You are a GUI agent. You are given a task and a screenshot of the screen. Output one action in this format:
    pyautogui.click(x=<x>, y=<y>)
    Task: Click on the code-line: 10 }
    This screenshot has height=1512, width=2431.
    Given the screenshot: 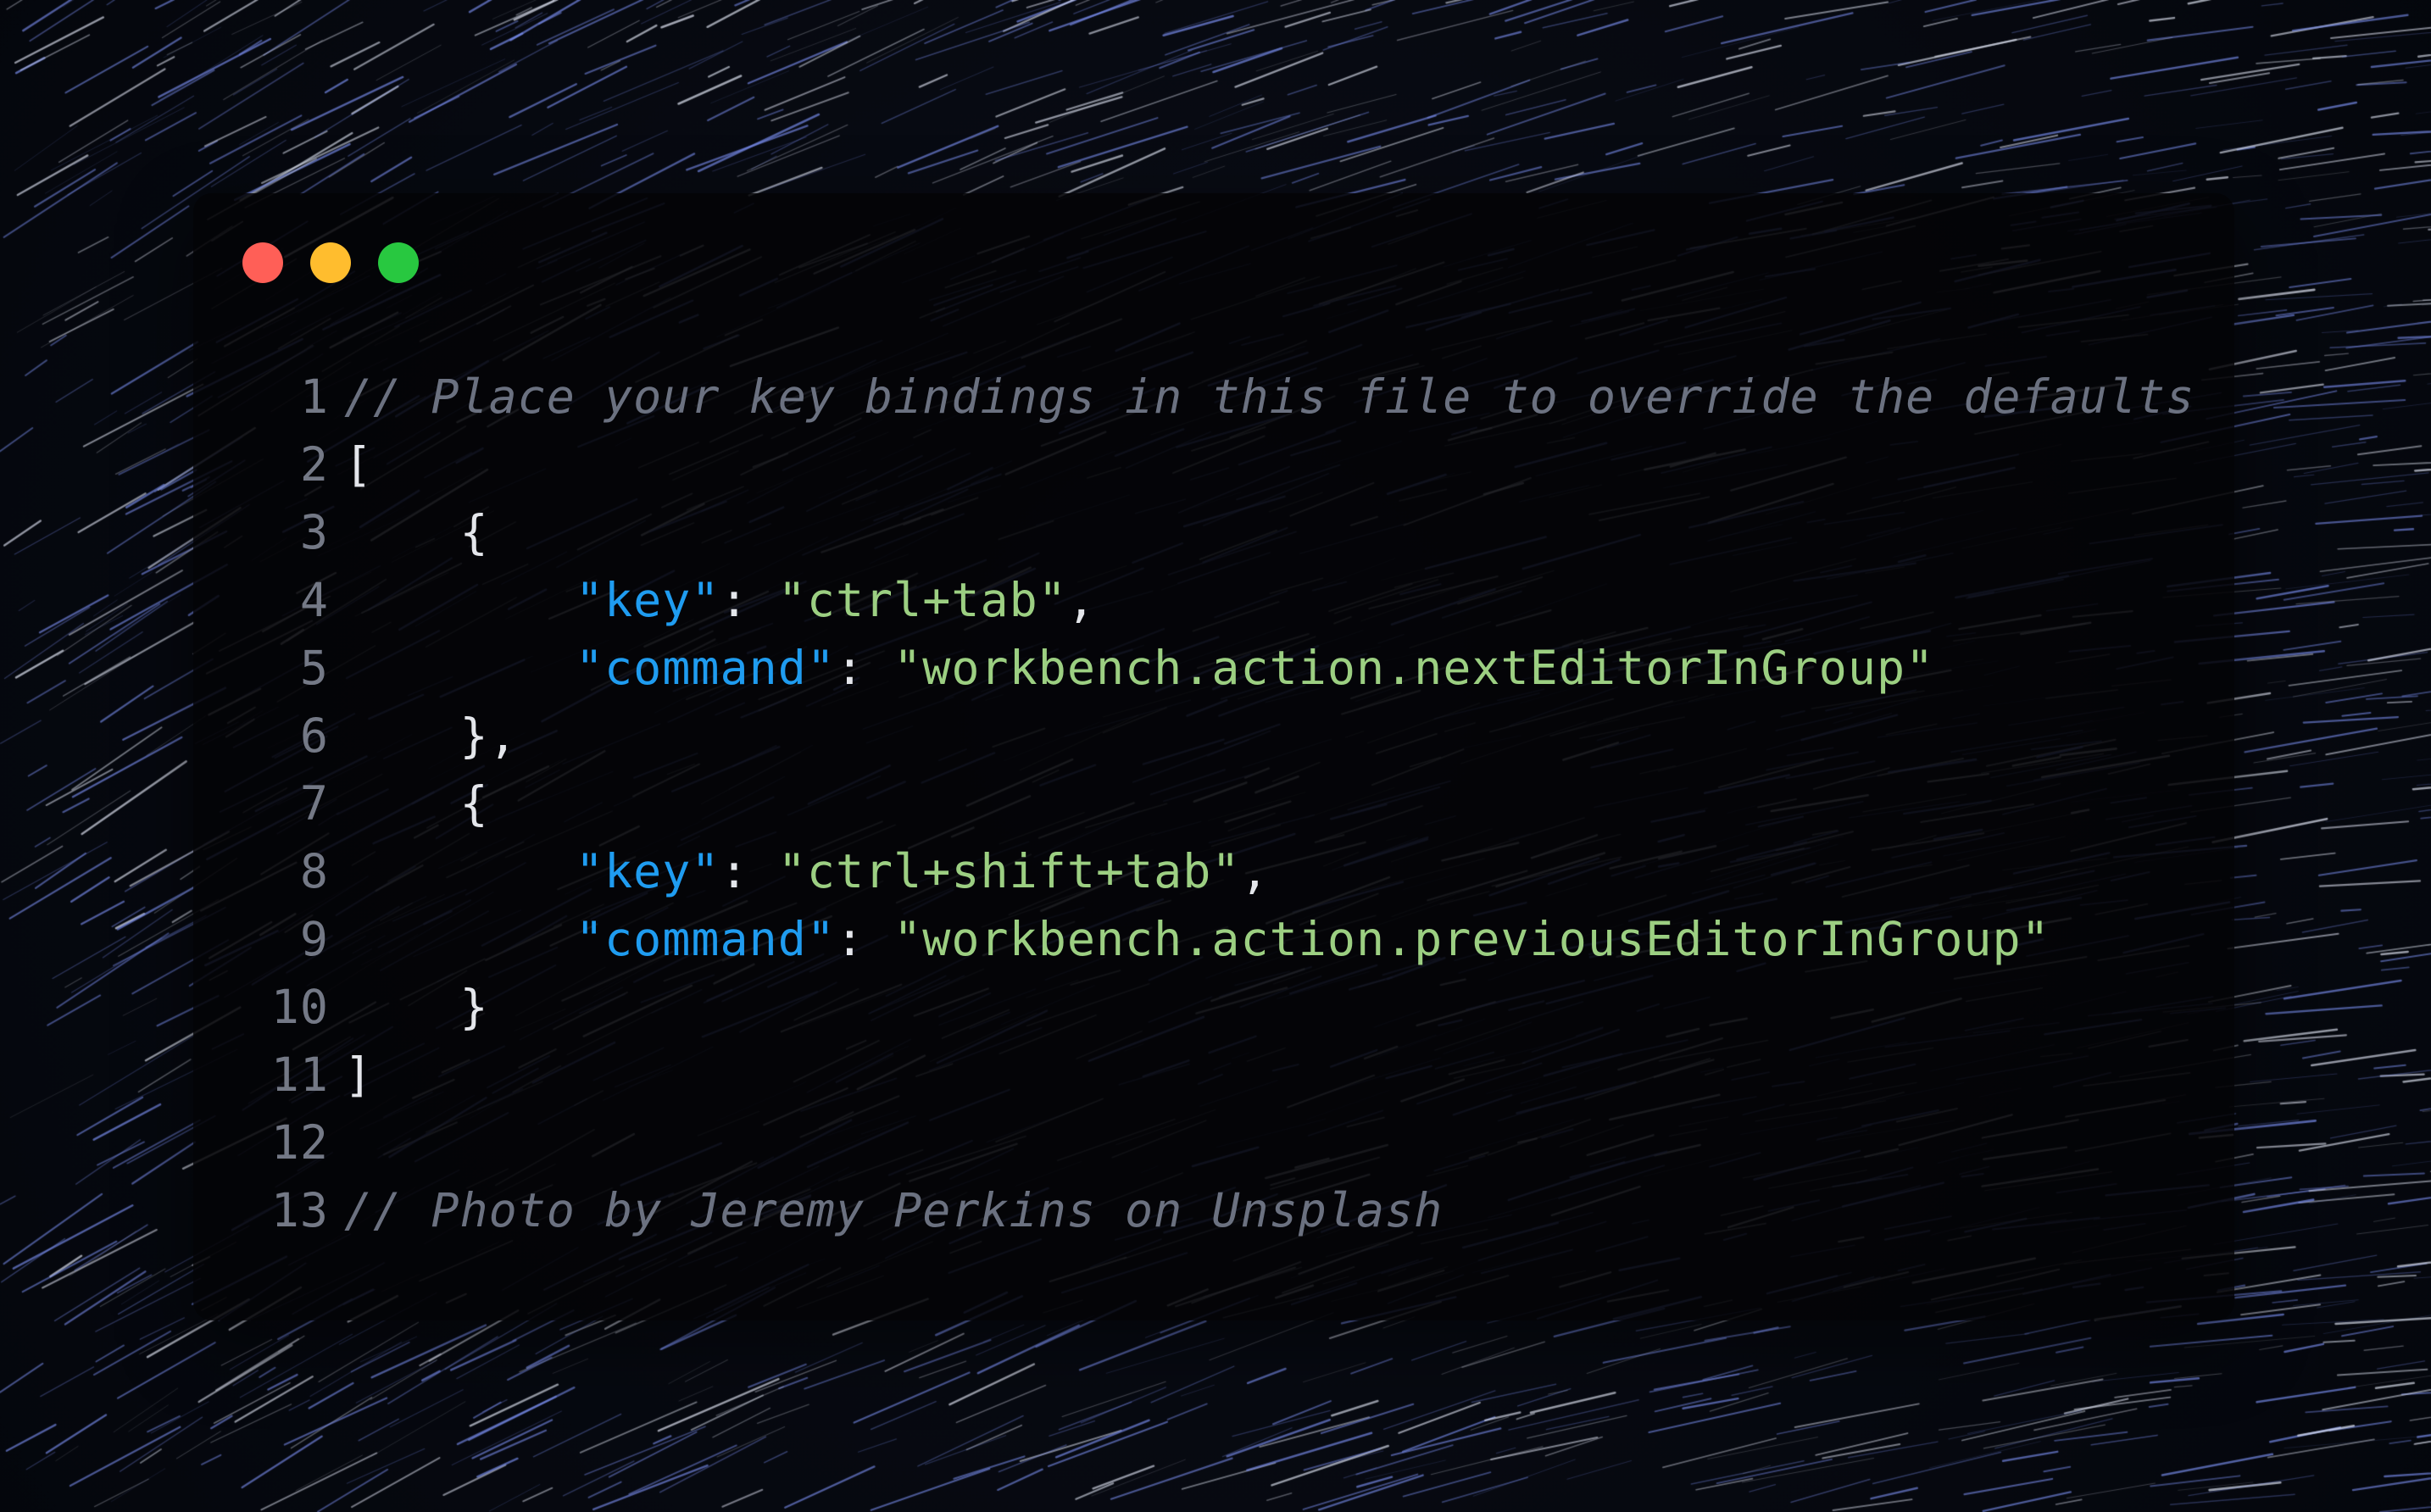 What is the action you would take?
    pyautogui.click(x=1227, y=1007)
    